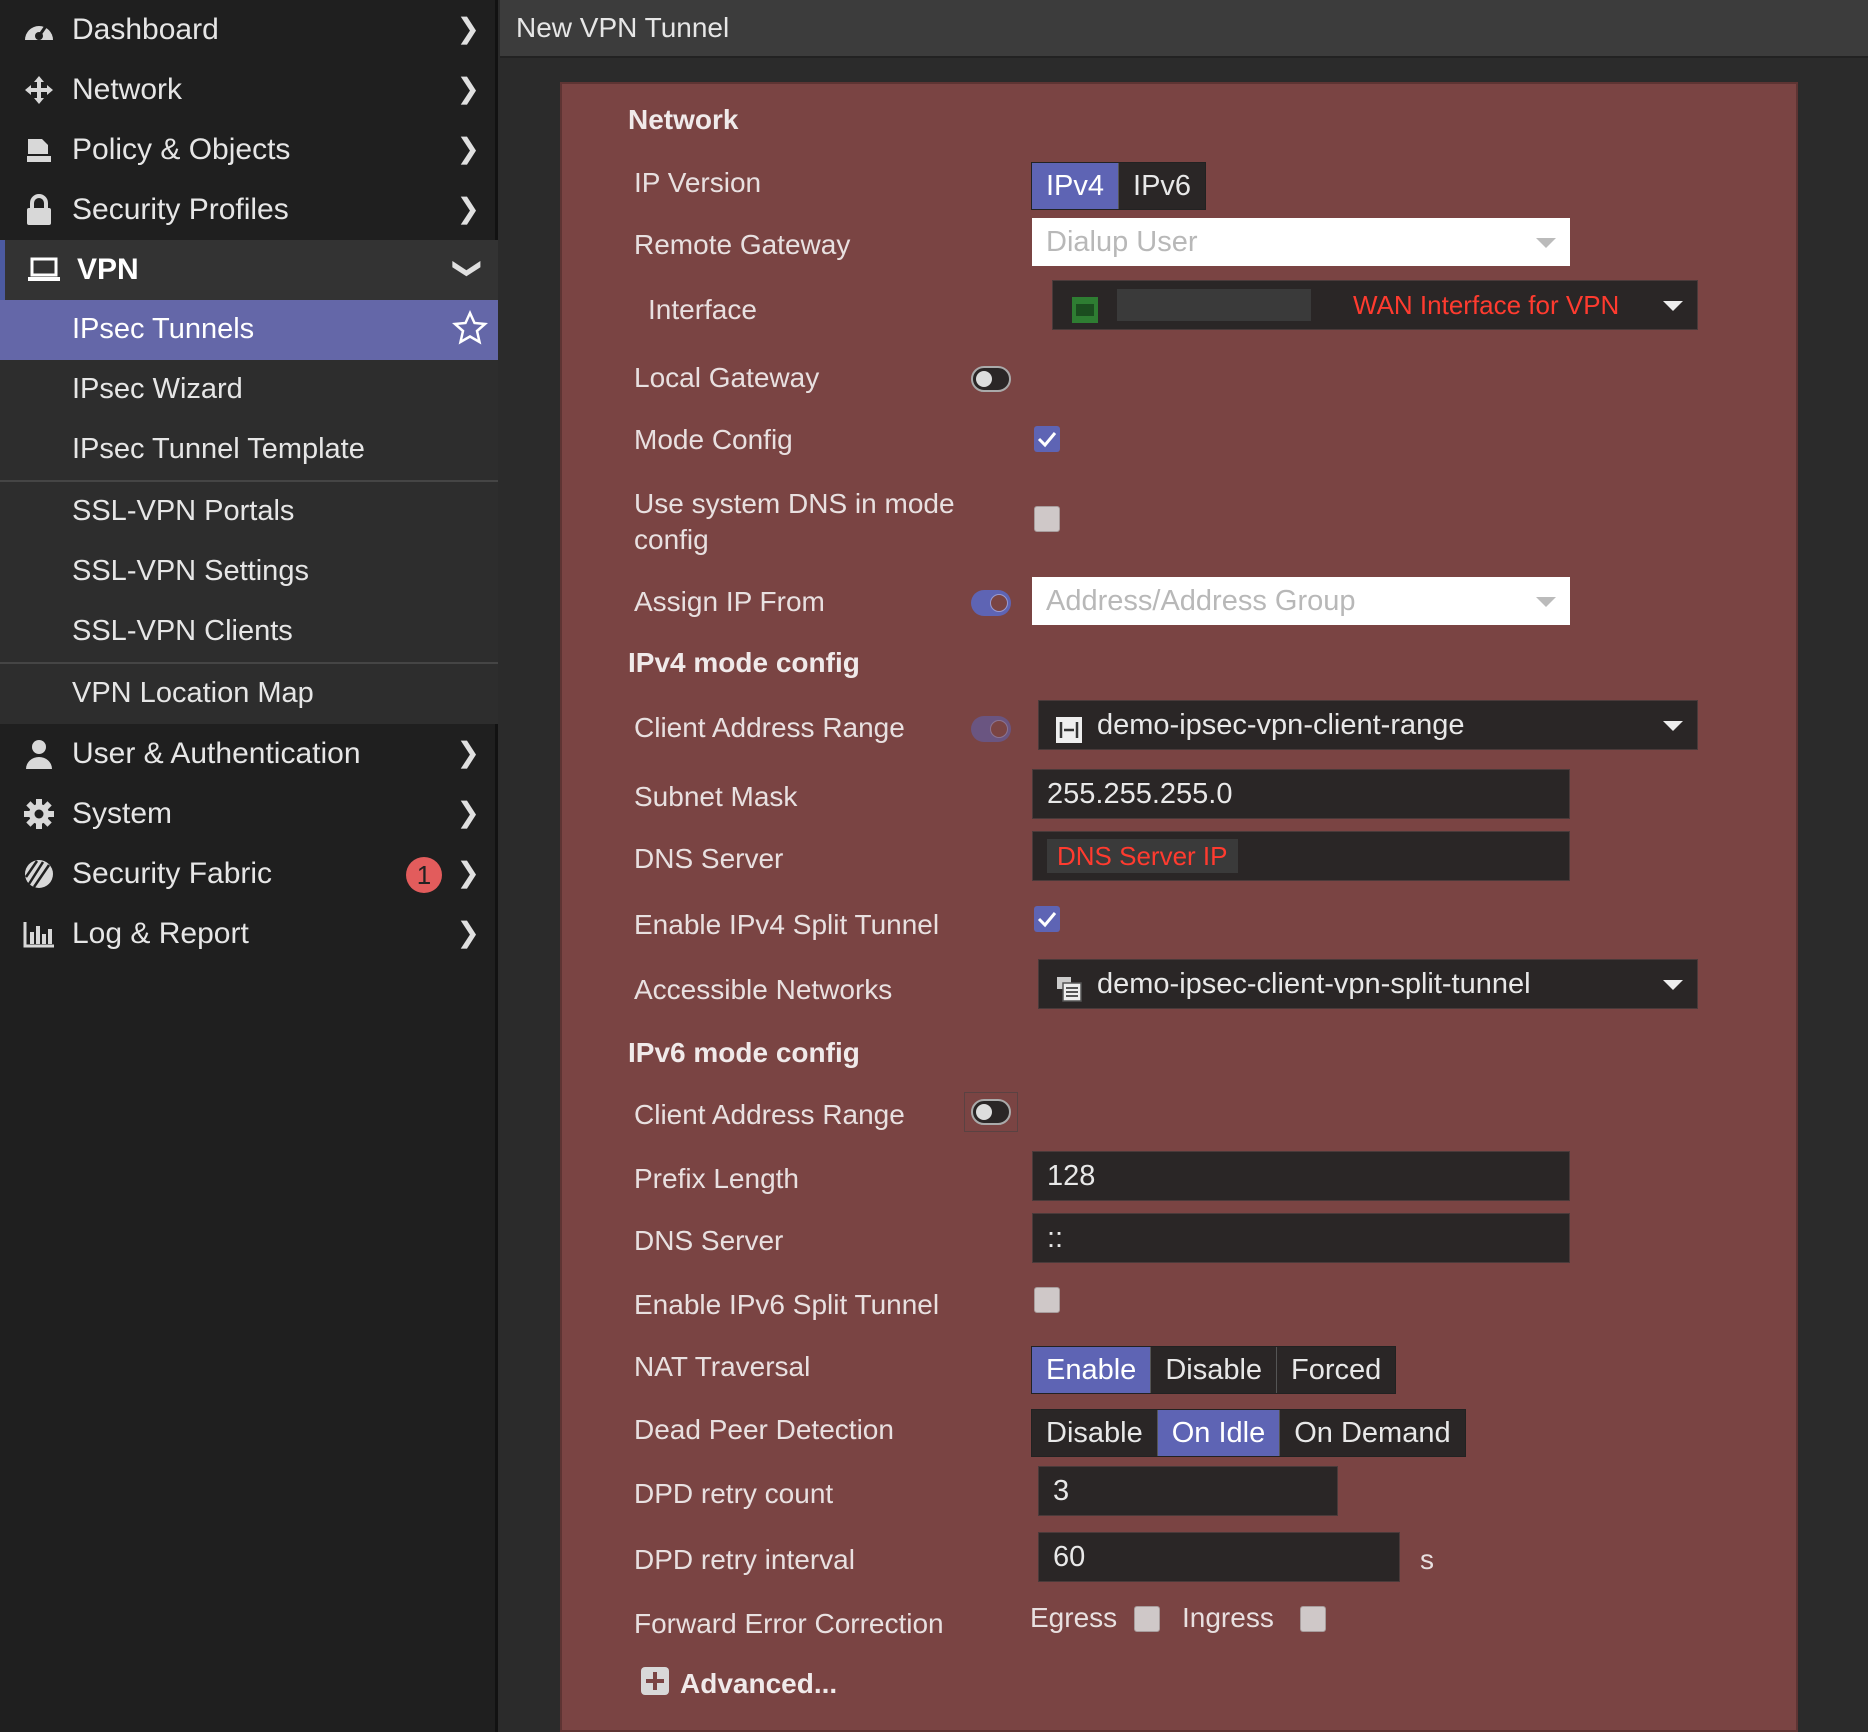 The height and width of the screenshot is (1732, 1868). Describe the element at coordinates (1219, 1557) in the screenshot. I see `dpd-retry-interval-input: 60` at that location.